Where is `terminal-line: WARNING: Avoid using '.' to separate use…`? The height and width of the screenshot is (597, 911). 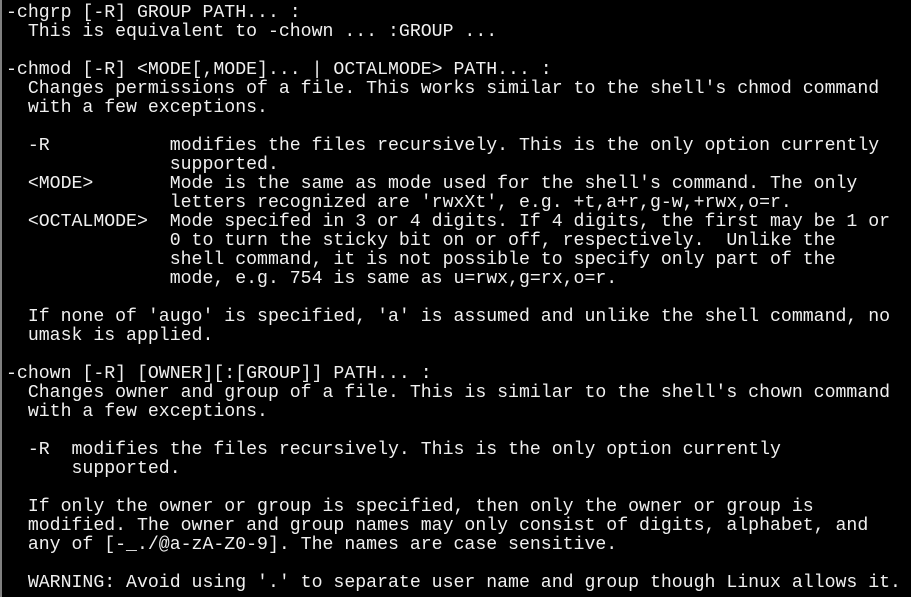 terminal-line: WARNING: Avoid using '.' to separate use… is located at coordinates (453, 583).